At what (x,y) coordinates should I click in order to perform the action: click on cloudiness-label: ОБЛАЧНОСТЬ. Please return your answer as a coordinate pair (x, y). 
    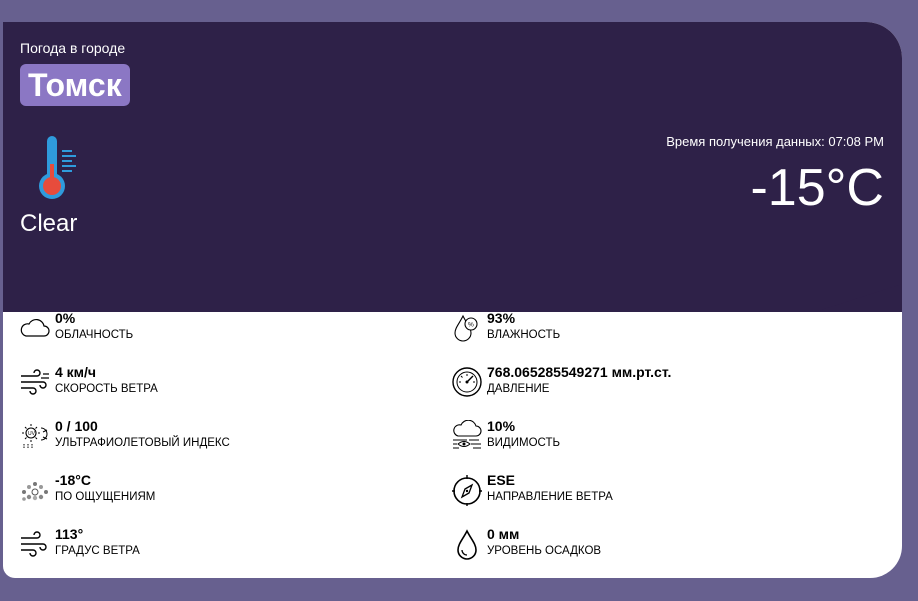
    Looking at the image, I should click on (94, 335).